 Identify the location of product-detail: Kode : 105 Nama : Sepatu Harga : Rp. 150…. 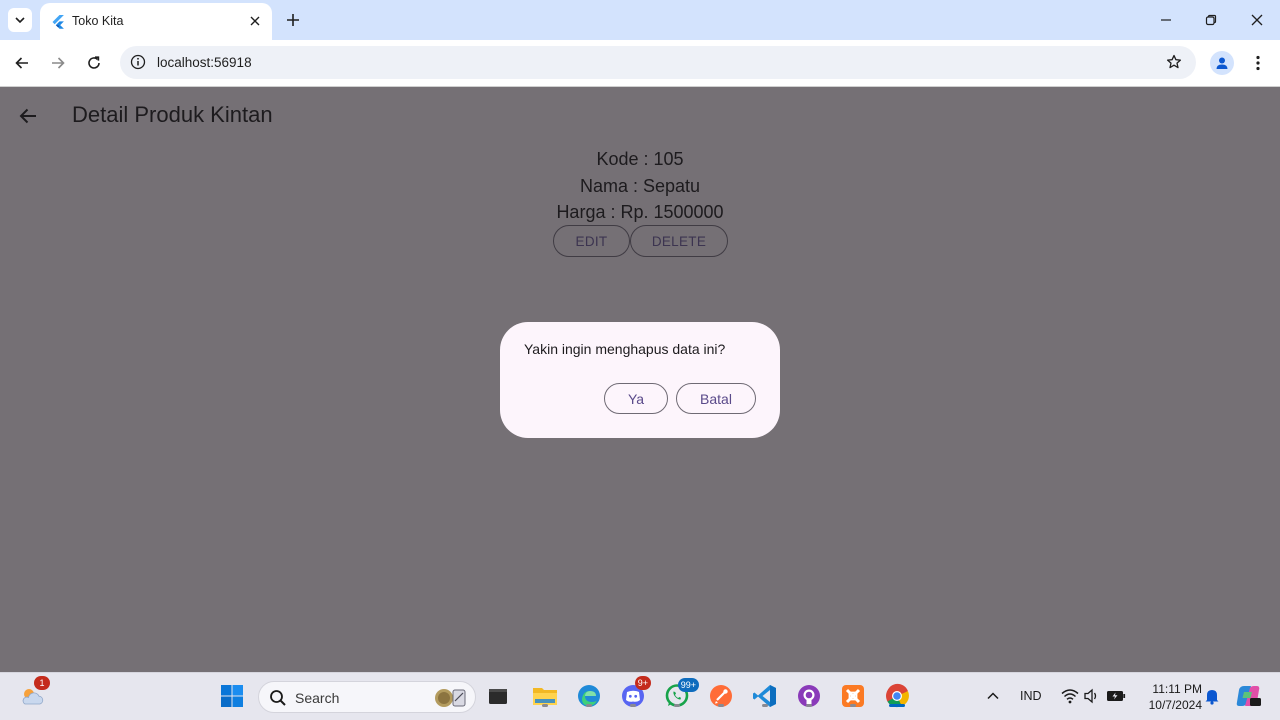
(640, 186).